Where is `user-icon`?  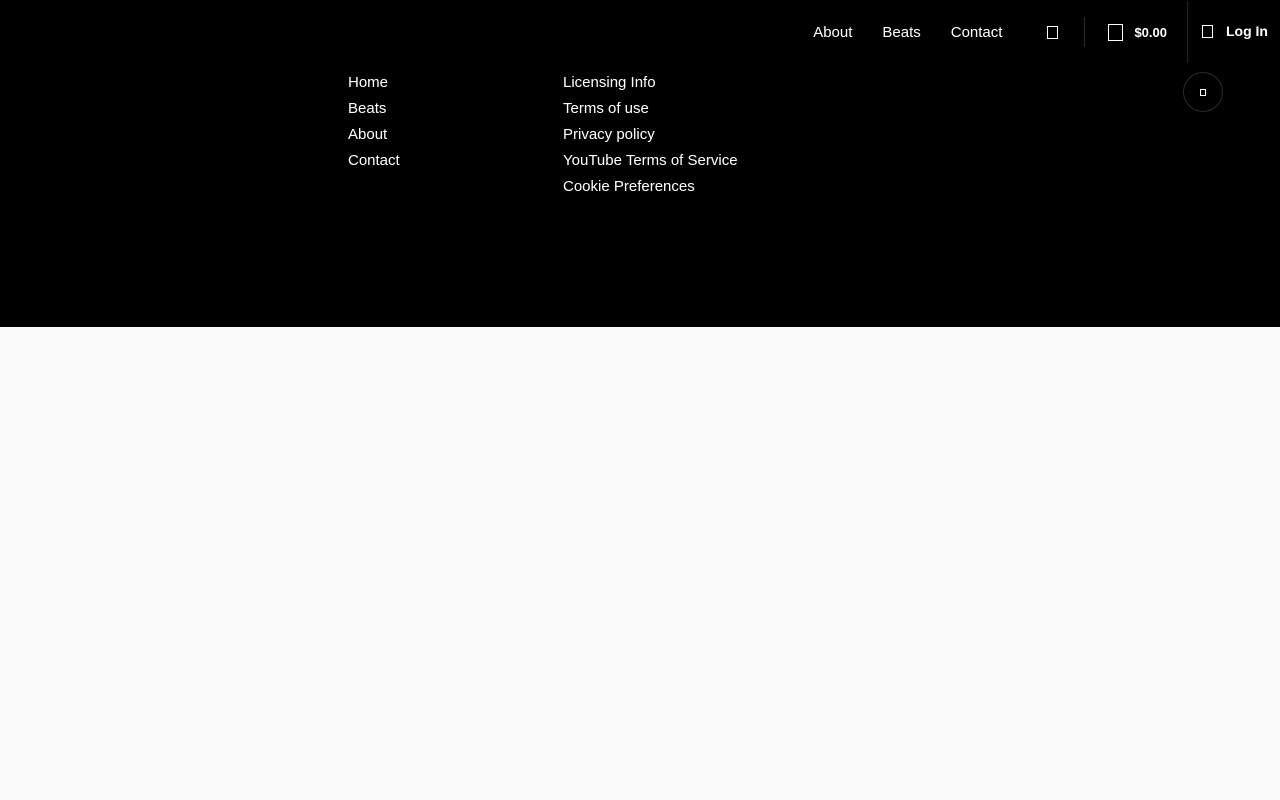 user-icon is located at coordinates (1207, 31).